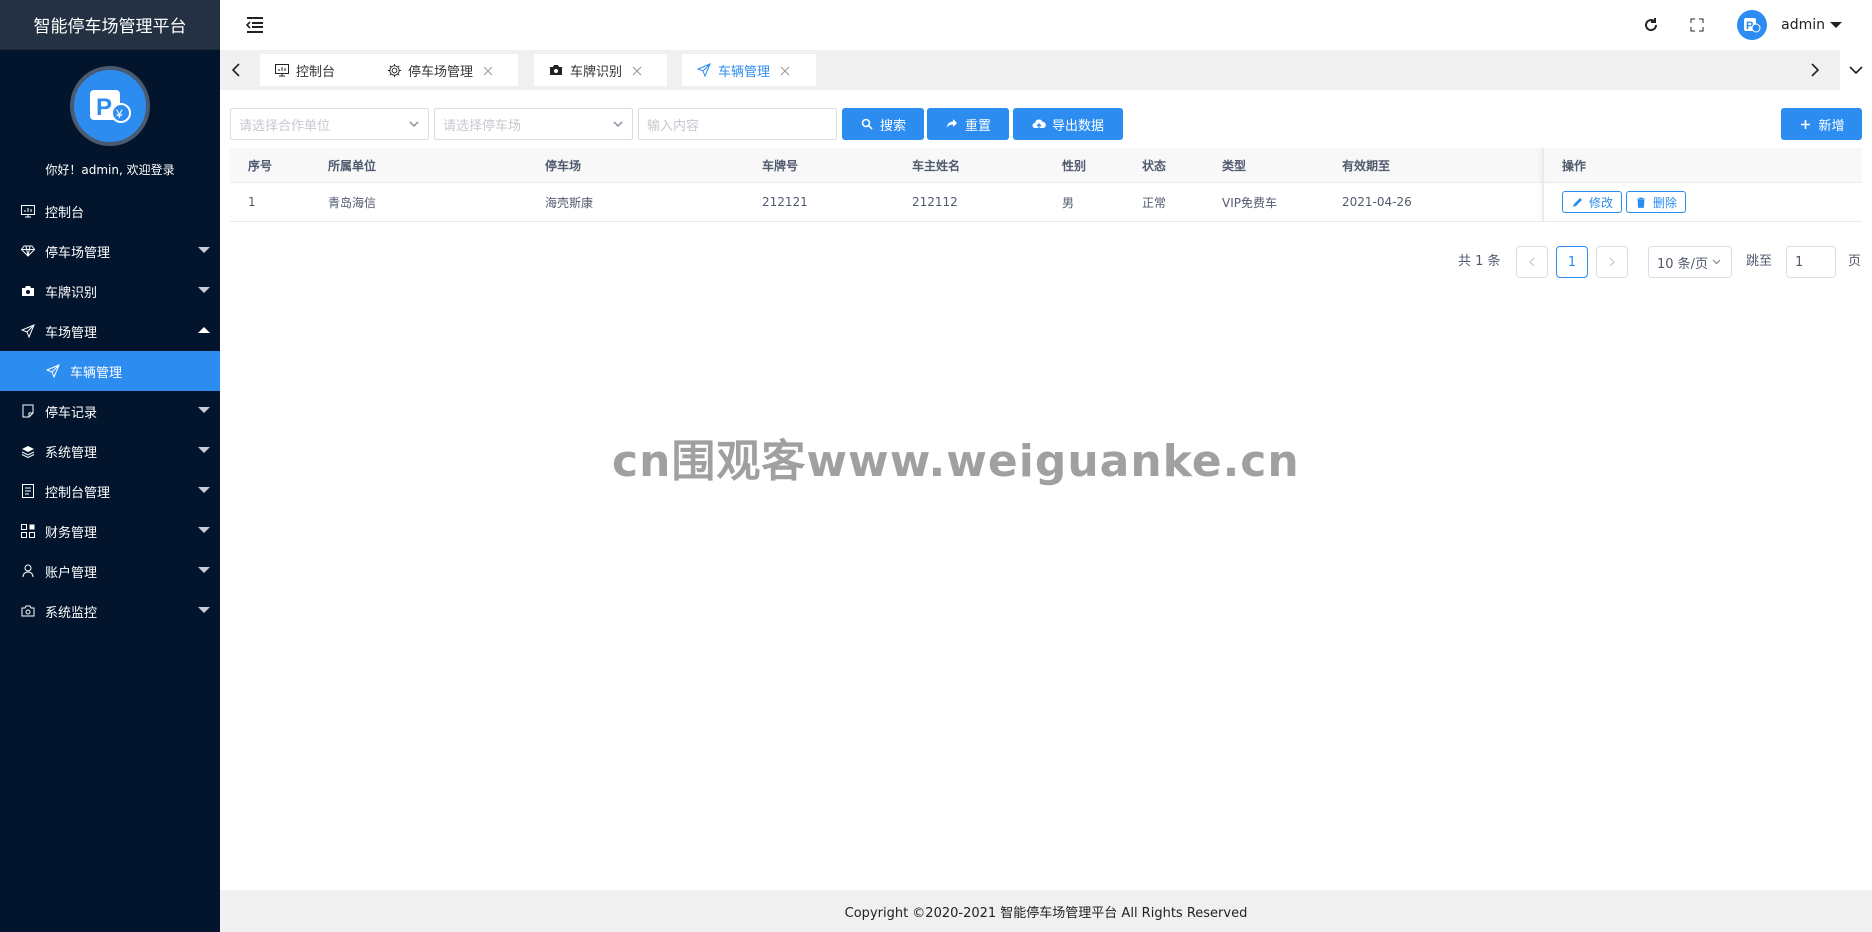 This screenshot has height=932, width=1872. What do you see at coordinates (1572, 262) in the screenshot?
I see `page-number-button: 1` at bounding box center [1572, 262].